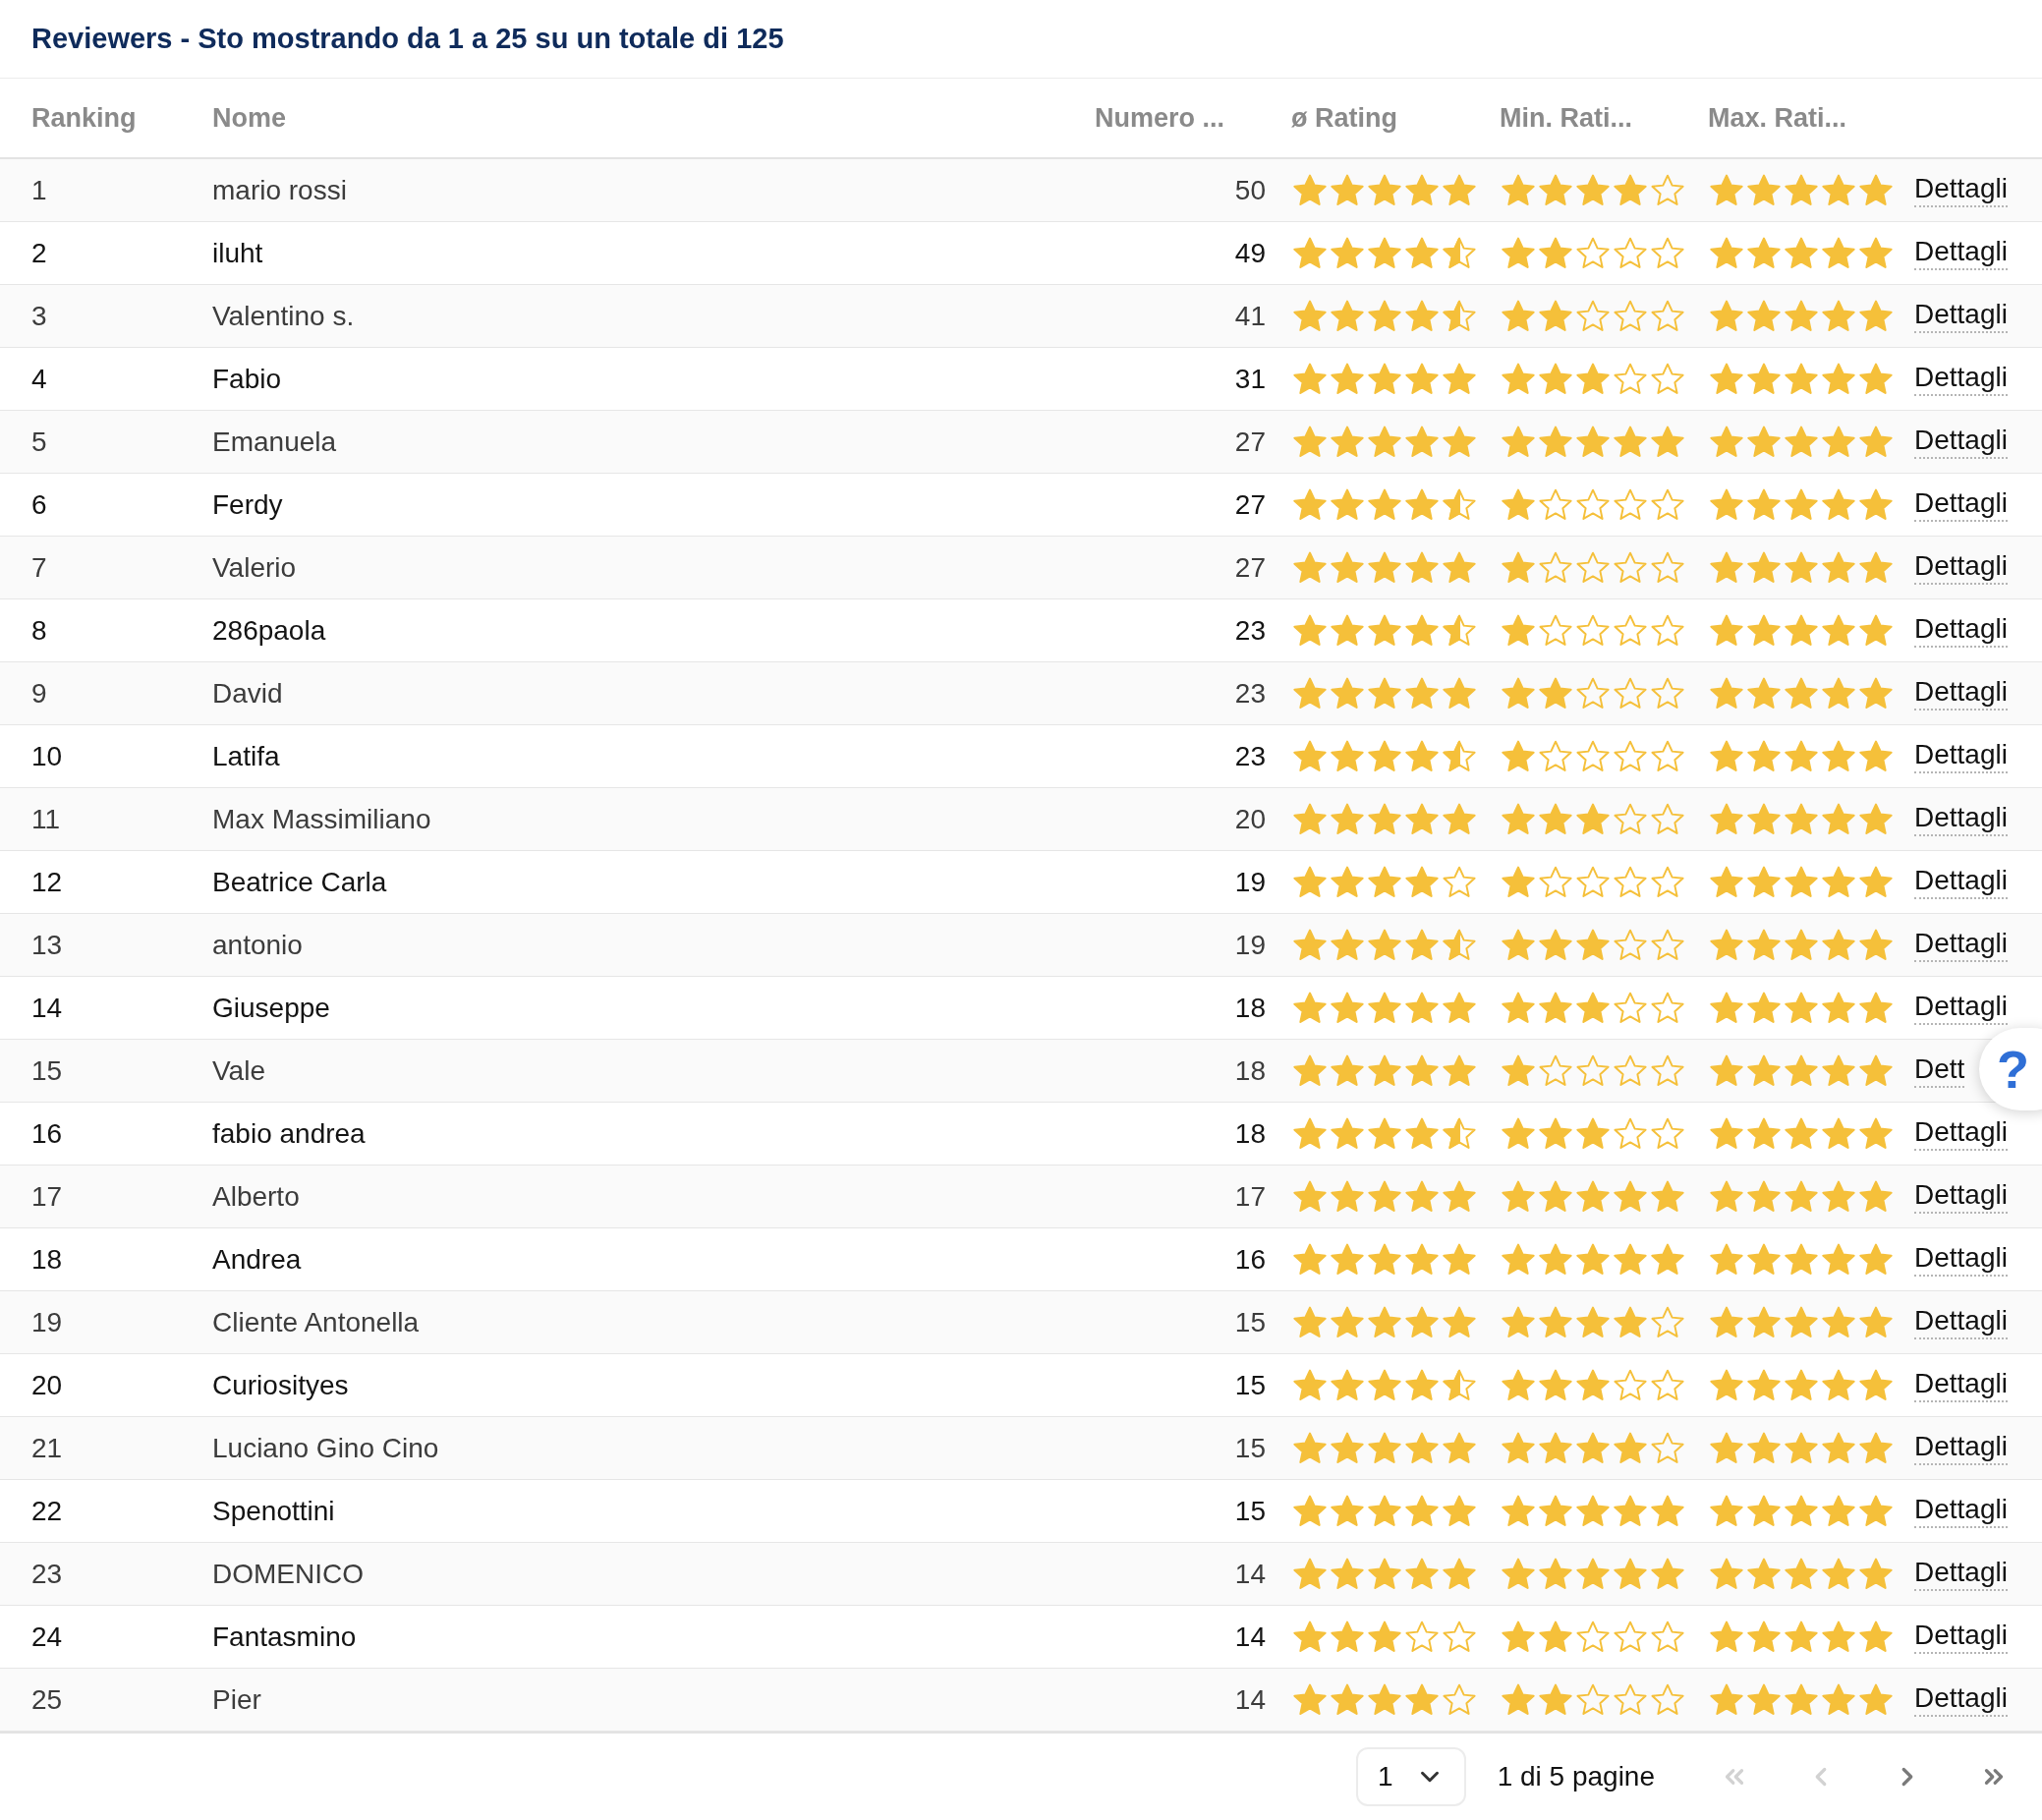 The image size is (2042, 1820). What do you see at coordinates (47, 1448) in the screenshot?
I see `rank-cell-text: 21` at bounding box center [47, 1448].